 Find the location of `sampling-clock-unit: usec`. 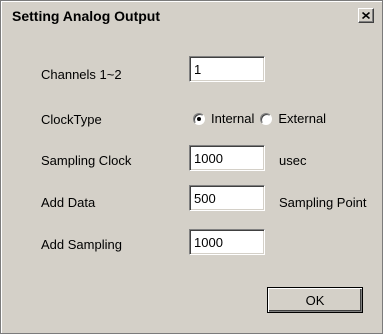

sampling-clock-unit: usec is located at coordinates (293, 160).